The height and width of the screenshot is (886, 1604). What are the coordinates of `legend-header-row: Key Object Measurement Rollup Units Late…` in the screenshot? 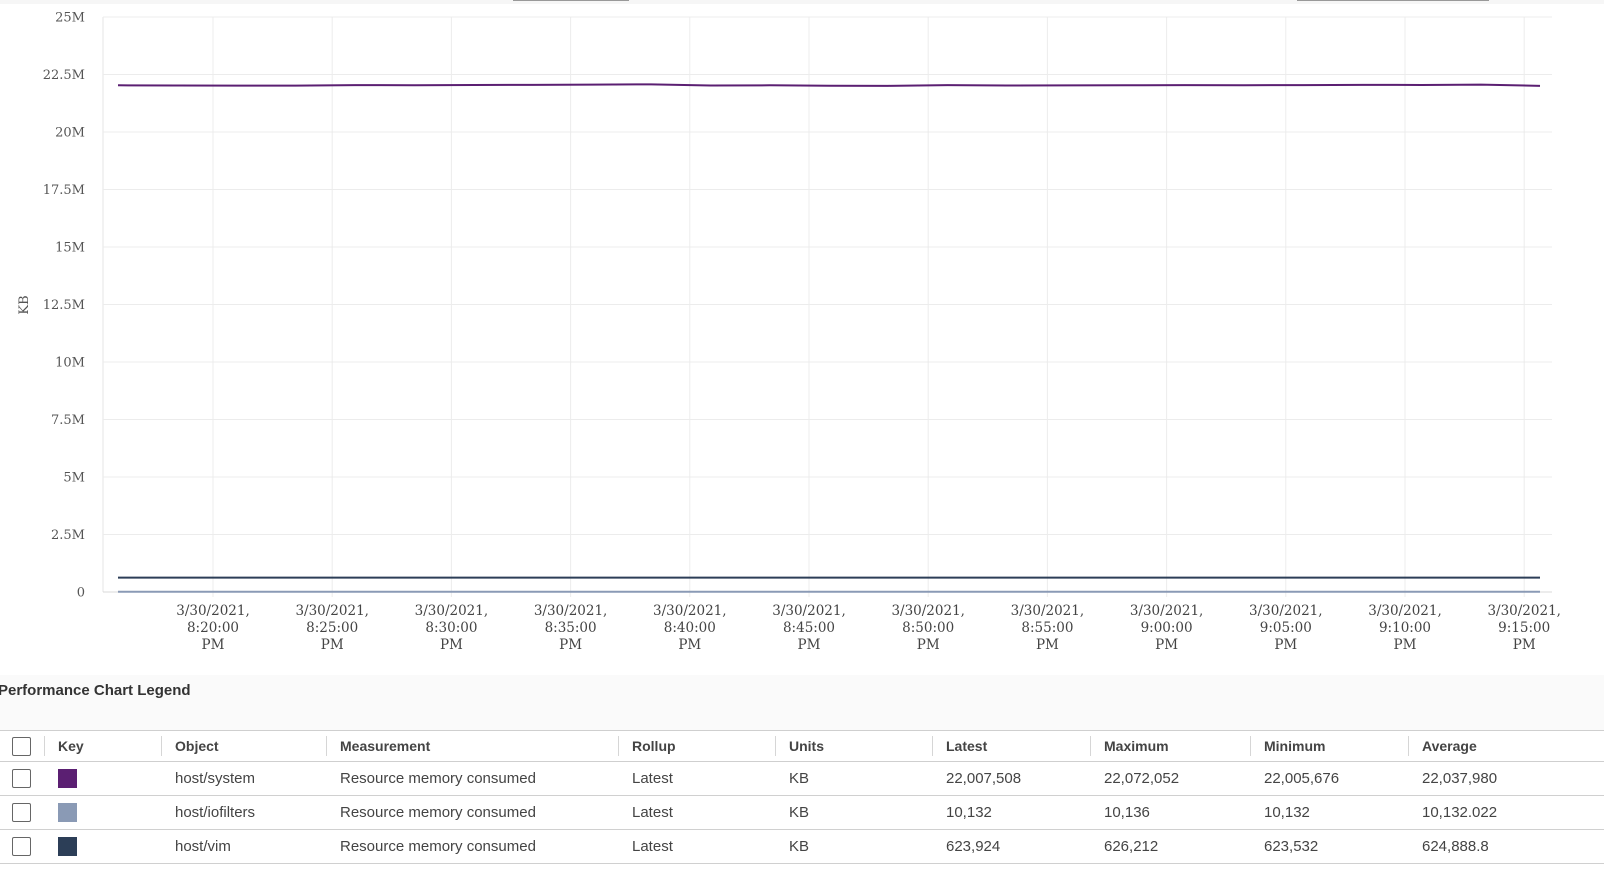 It's located at (802, 746).